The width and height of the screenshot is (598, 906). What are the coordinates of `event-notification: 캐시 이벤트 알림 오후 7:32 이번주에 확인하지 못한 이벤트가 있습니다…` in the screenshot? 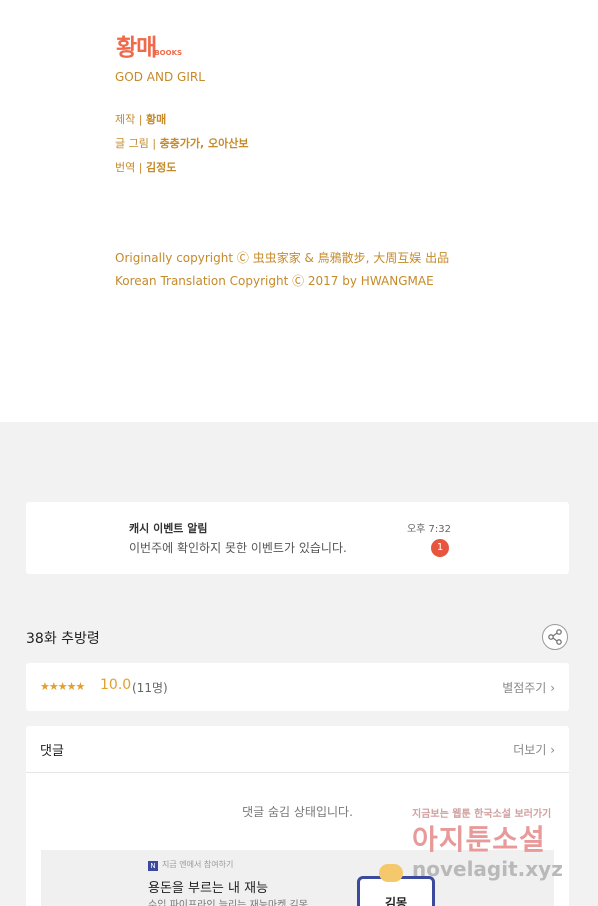 It's located at (297, 538).